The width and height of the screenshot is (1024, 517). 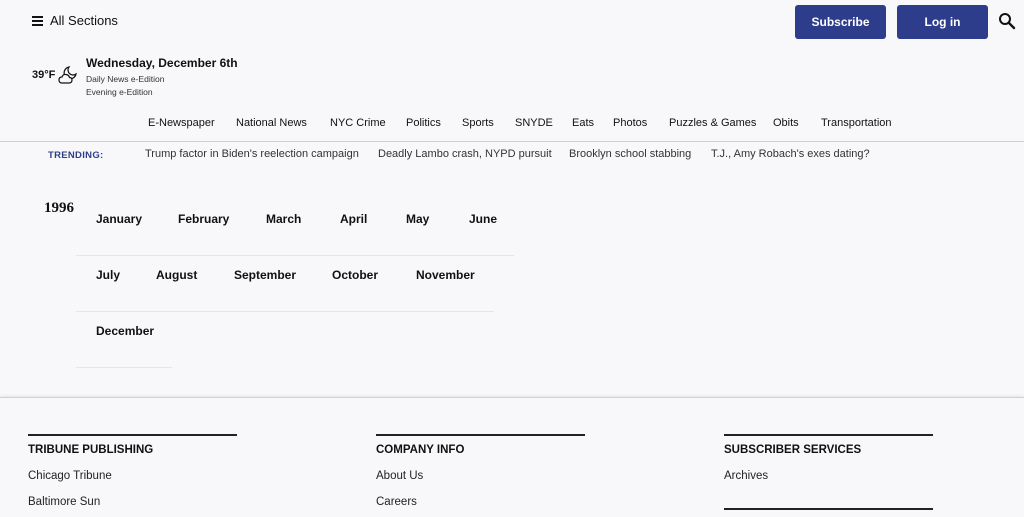 What do you see at coordinates (355, 275) in the screenshot?
I see `month-link-october: October` at bounding box center [355, 275].